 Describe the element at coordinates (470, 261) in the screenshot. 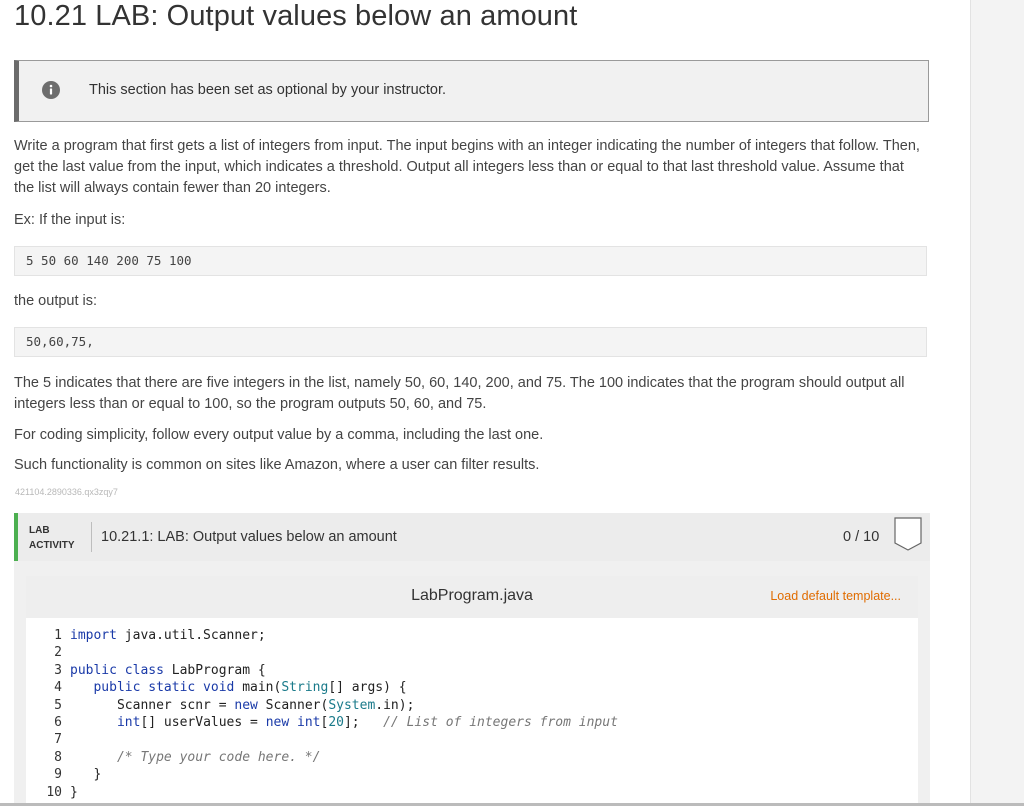

I see `example-input-box: 5 50 60 140 200 75 100` at that location.